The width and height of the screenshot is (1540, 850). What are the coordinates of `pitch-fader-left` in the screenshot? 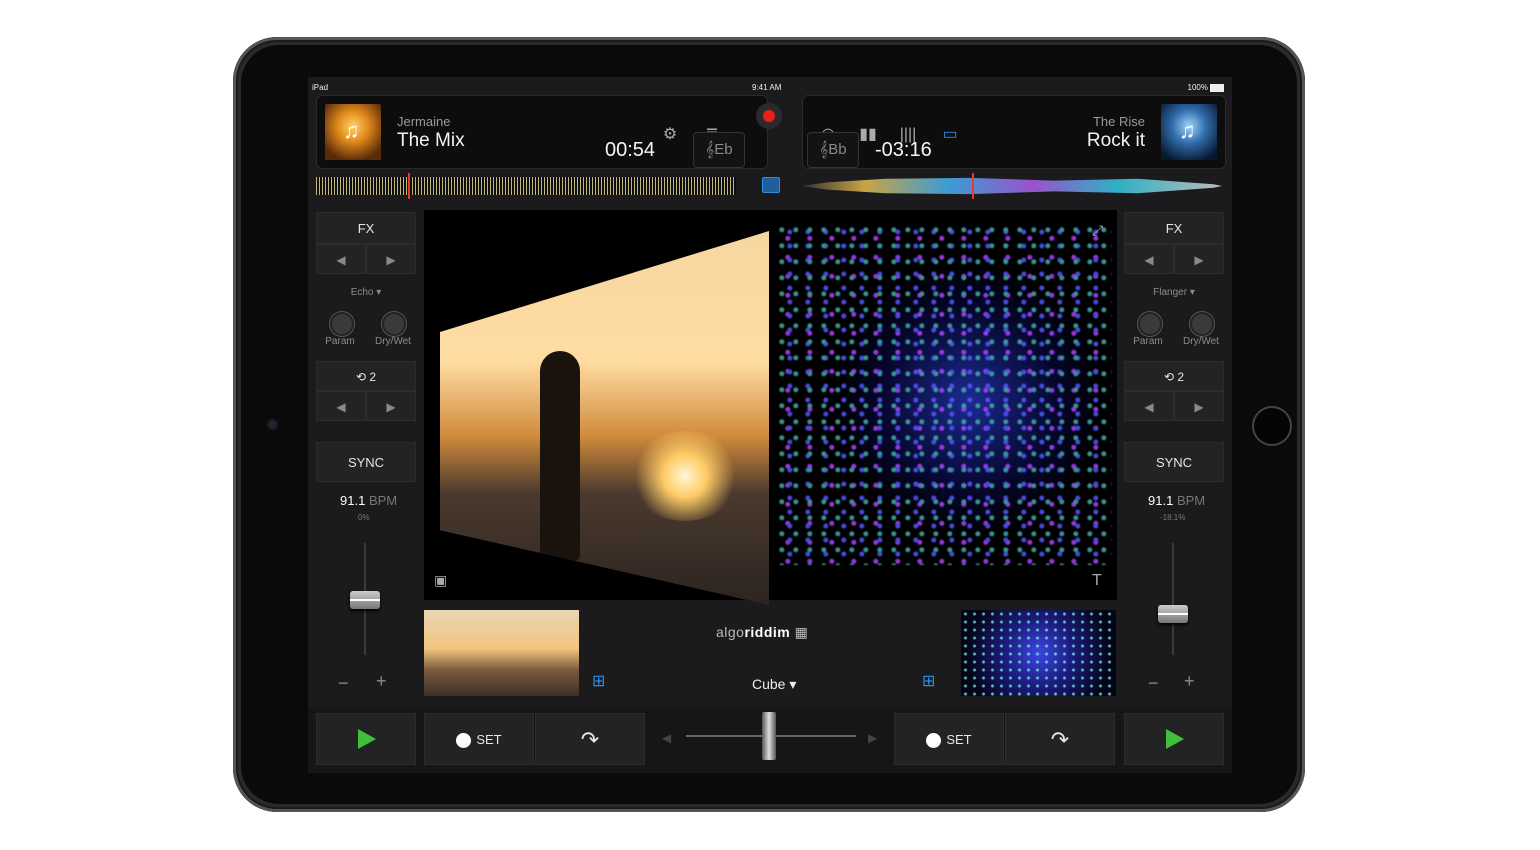 It's located at (365, 600).